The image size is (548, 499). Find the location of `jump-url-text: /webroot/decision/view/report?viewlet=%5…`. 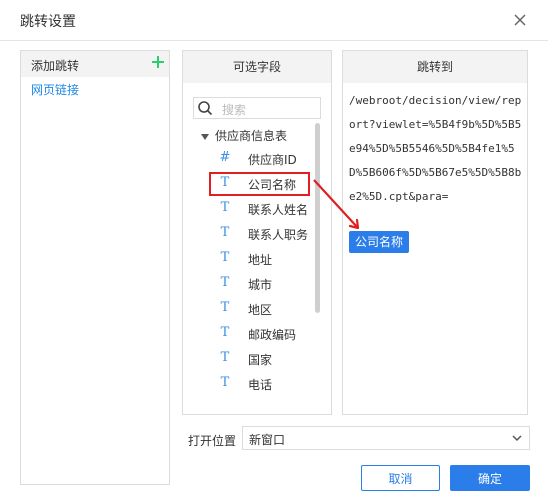

jump-url-text: /webroot/decision/view/report?viewlet=%5… is located at coordinates (436, 149).